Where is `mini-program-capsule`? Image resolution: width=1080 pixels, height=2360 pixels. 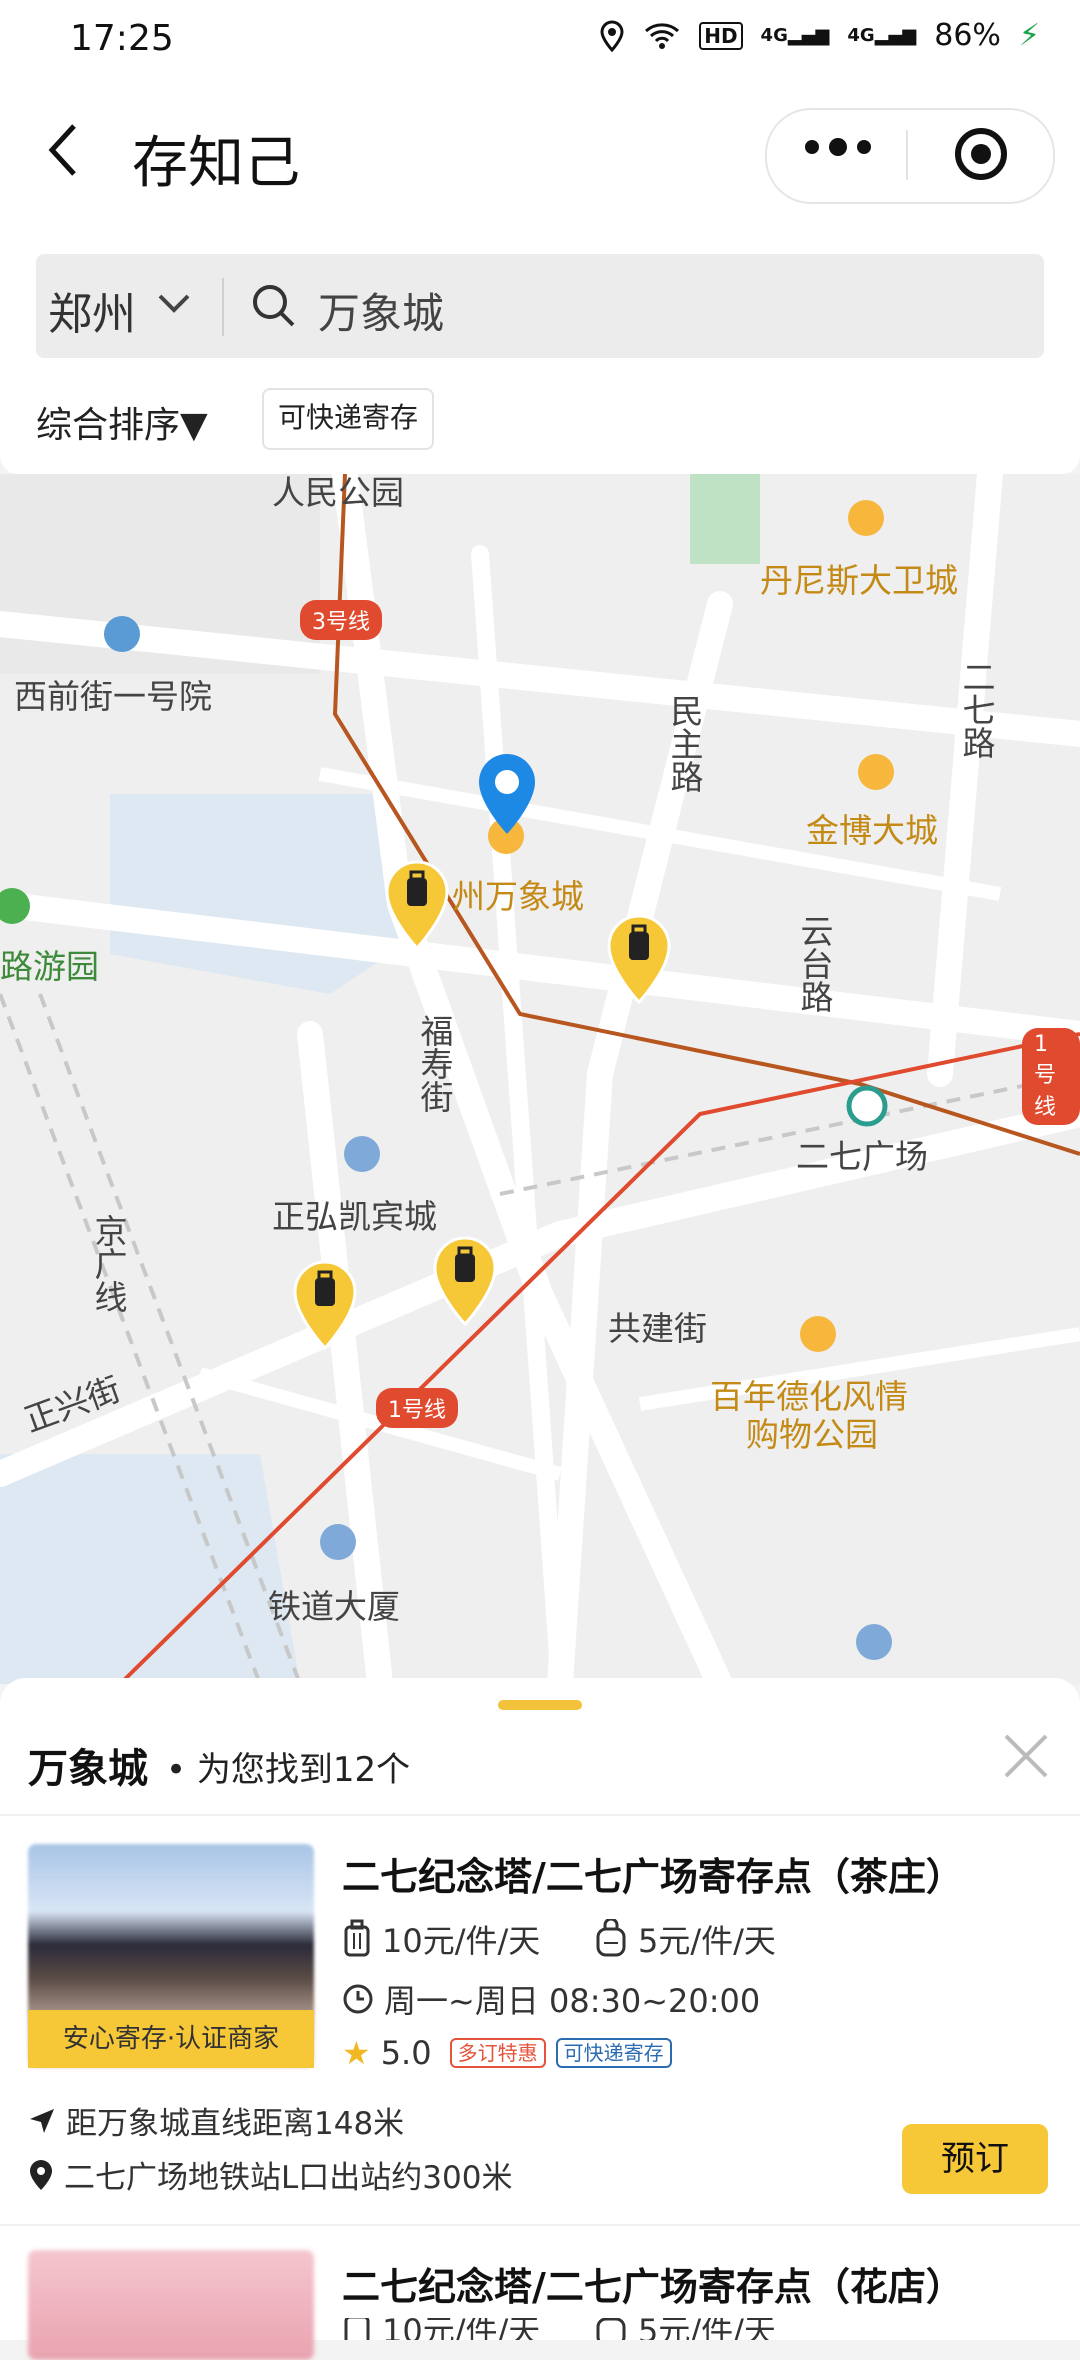
mini-program-capsule is located at coordinates (910, 156).